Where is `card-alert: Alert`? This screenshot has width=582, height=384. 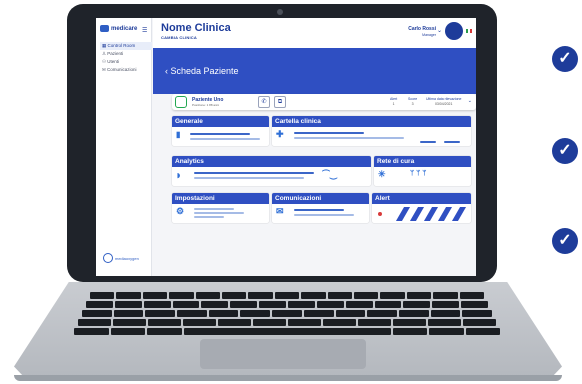
card-alert: Alert is located at coordinates (421, 208).